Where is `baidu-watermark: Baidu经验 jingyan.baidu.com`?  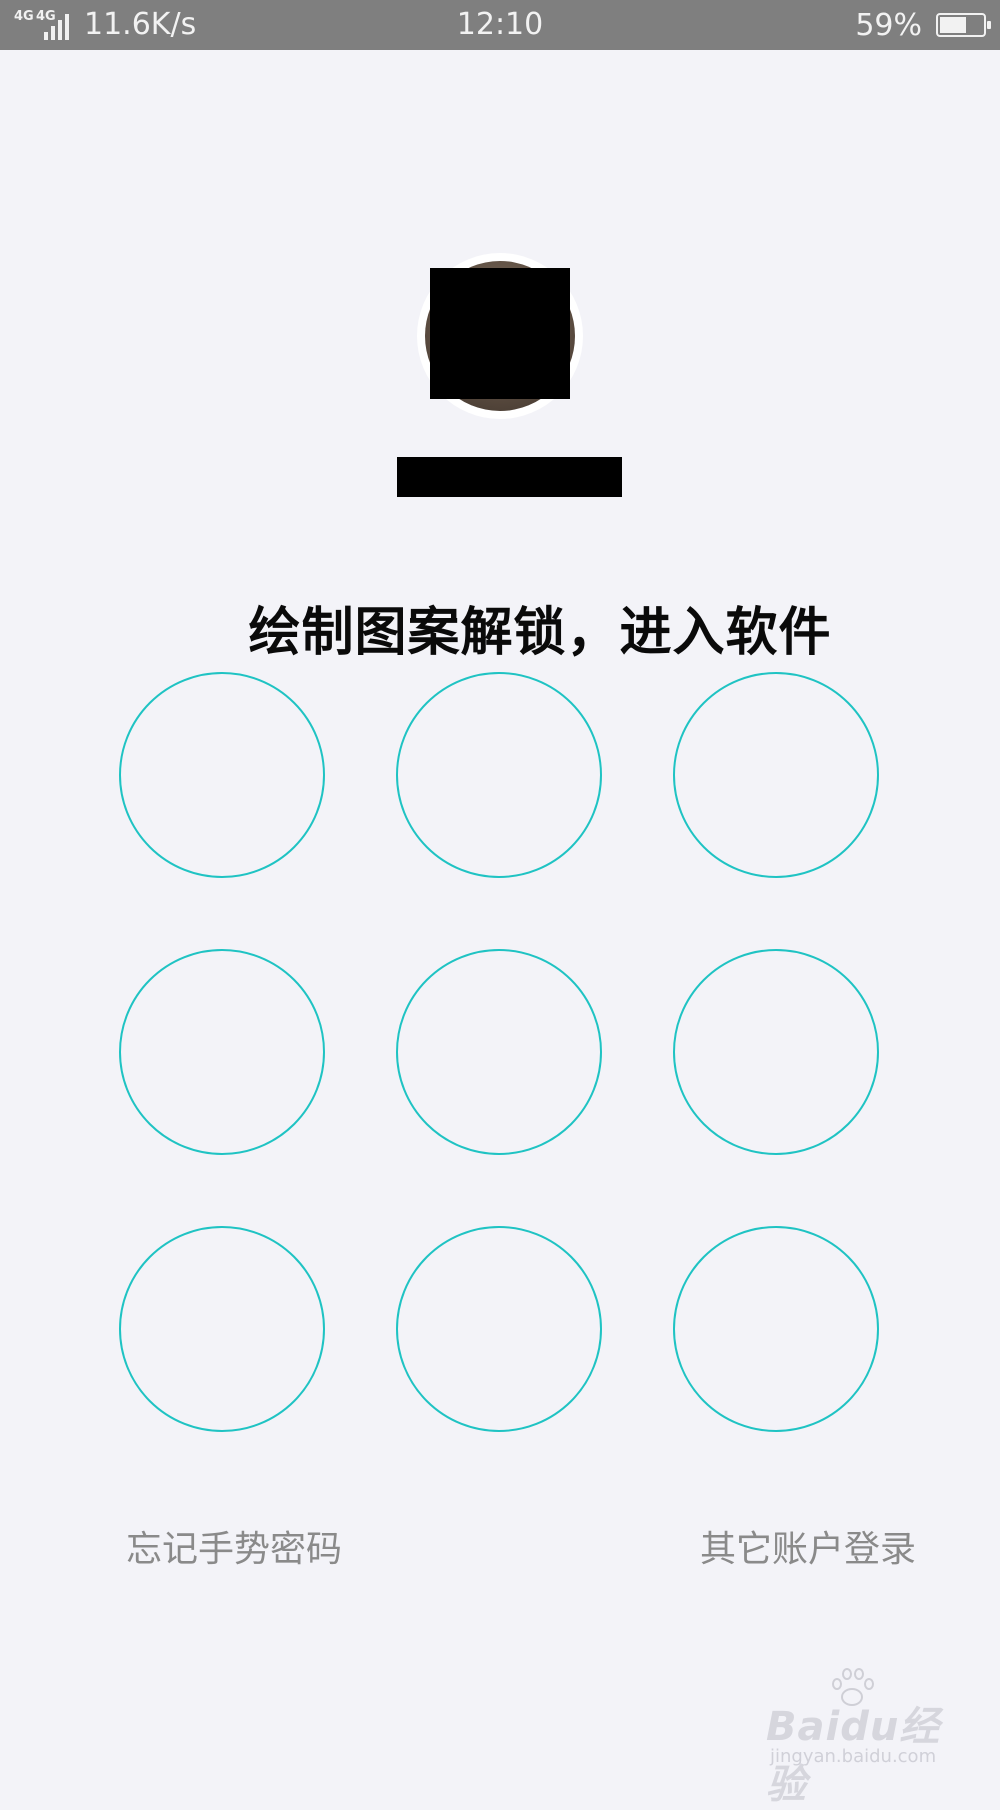
baidu-watermark: Baidu经验 jingyan.baidu.com is located at coordinates (856, 1738).